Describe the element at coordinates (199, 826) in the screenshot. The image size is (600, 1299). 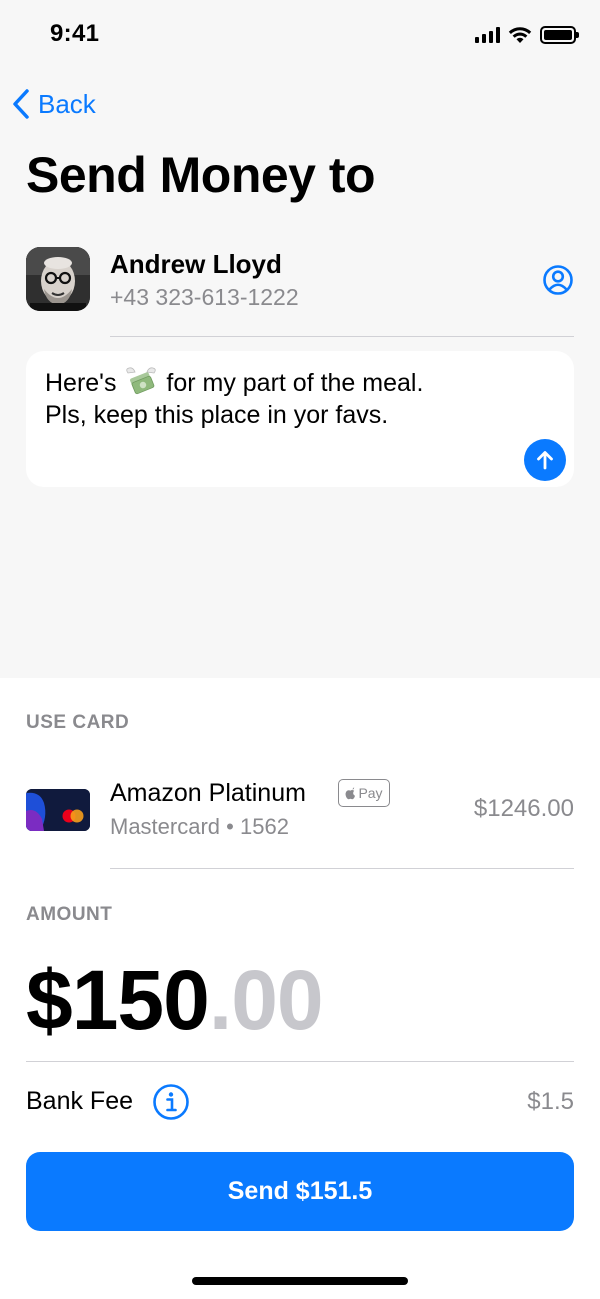
I see `card-details: Mastercard • 1562` at that location.